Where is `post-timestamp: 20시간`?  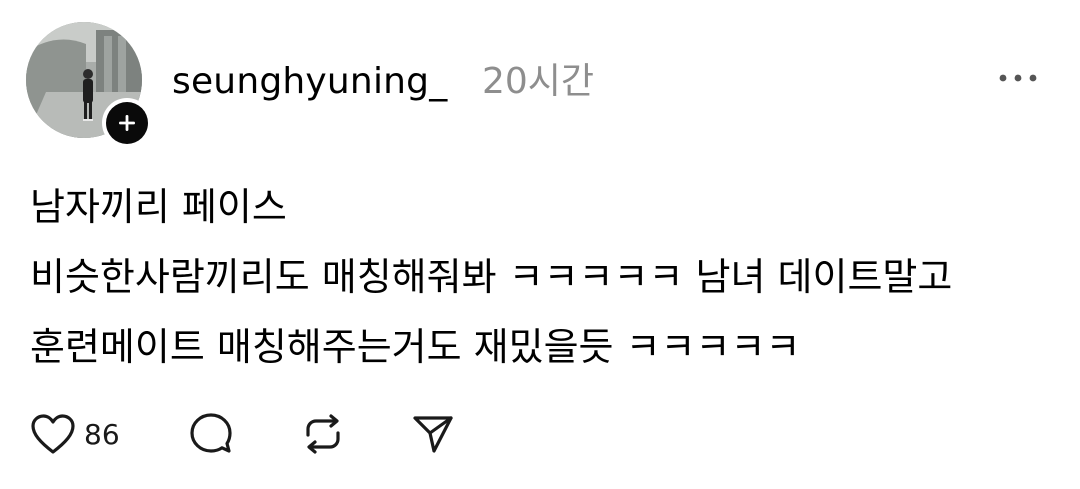 post-timestamp: 20시간 is located at coordinates (538, 81).